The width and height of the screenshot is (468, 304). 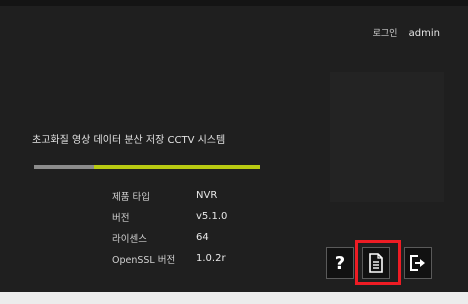 I want to click on spec-value: v5.1.0, so click(x=212, y=216).